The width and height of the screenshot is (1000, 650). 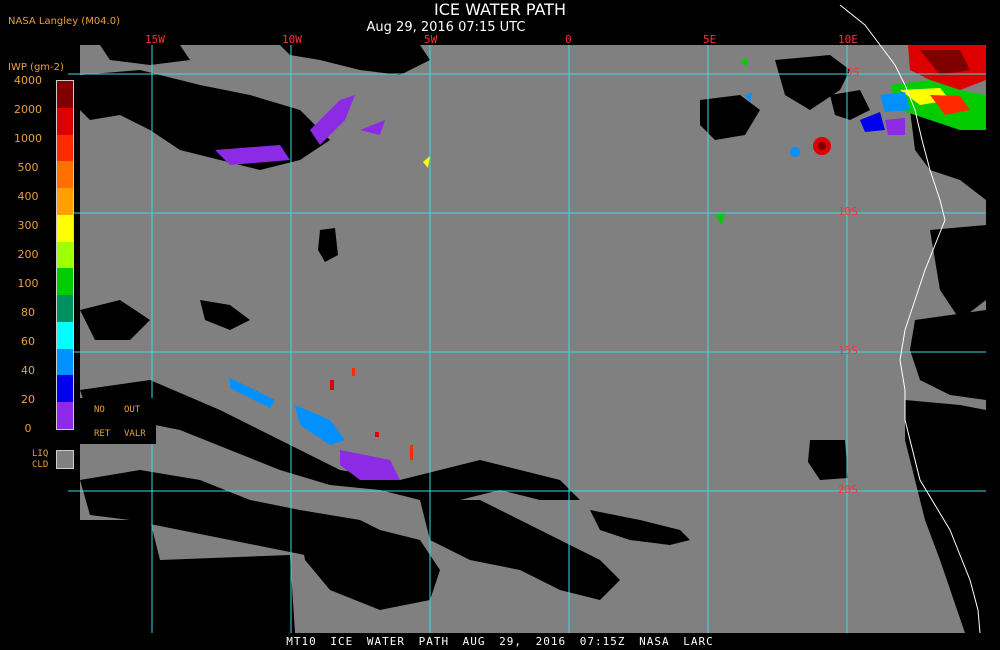 What do you see at coordinates (28, 196) in the screenshot?
I see `legend-tick: 400` at bounding box center [28, 196].